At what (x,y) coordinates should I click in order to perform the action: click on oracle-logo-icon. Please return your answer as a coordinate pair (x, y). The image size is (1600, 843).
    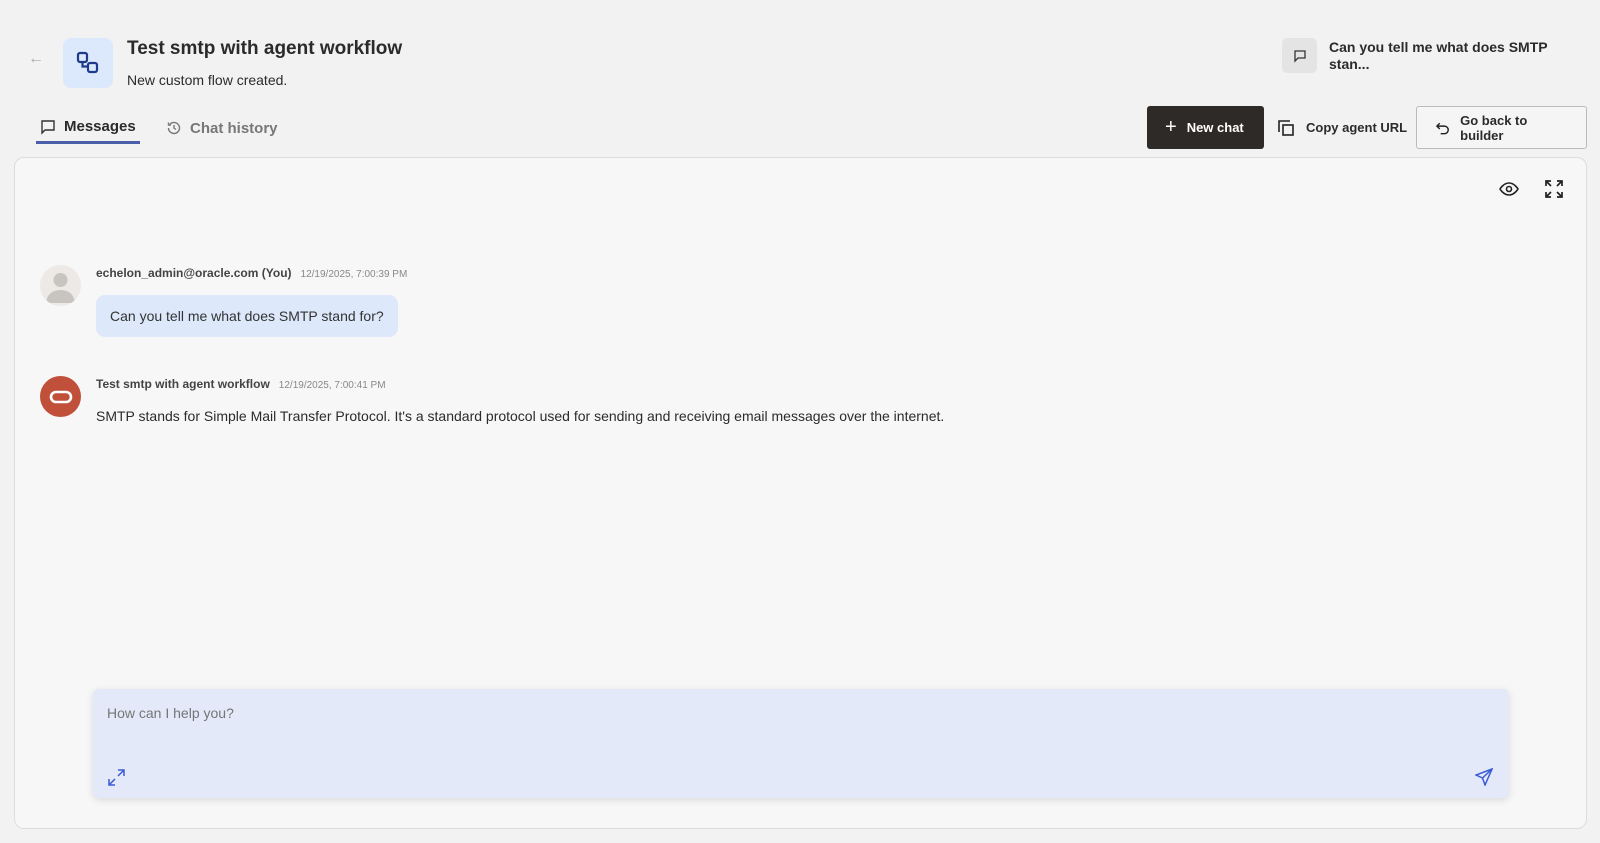
    Looking at the image, I should click on (60, 396).